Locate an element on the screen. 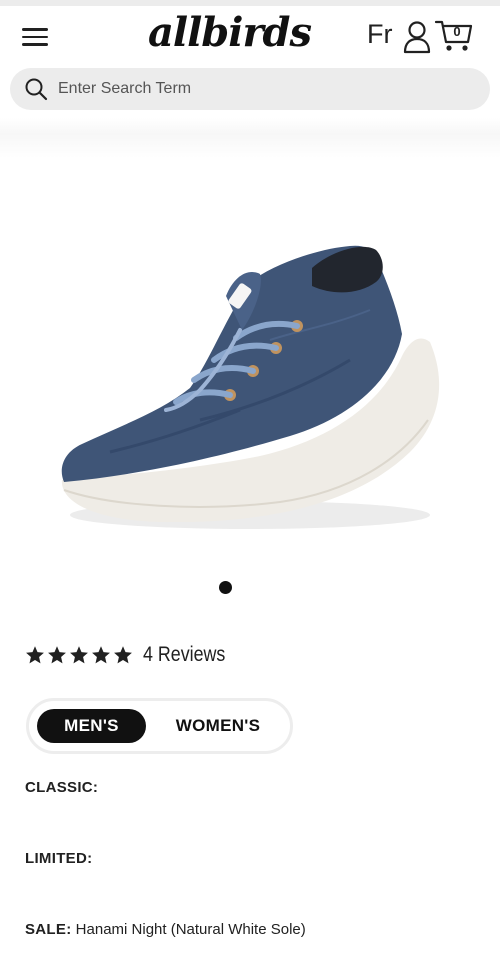 Image resolution: width=500 pixels, height=960 pixels. header-shadow is located at coordinates (250, 138).